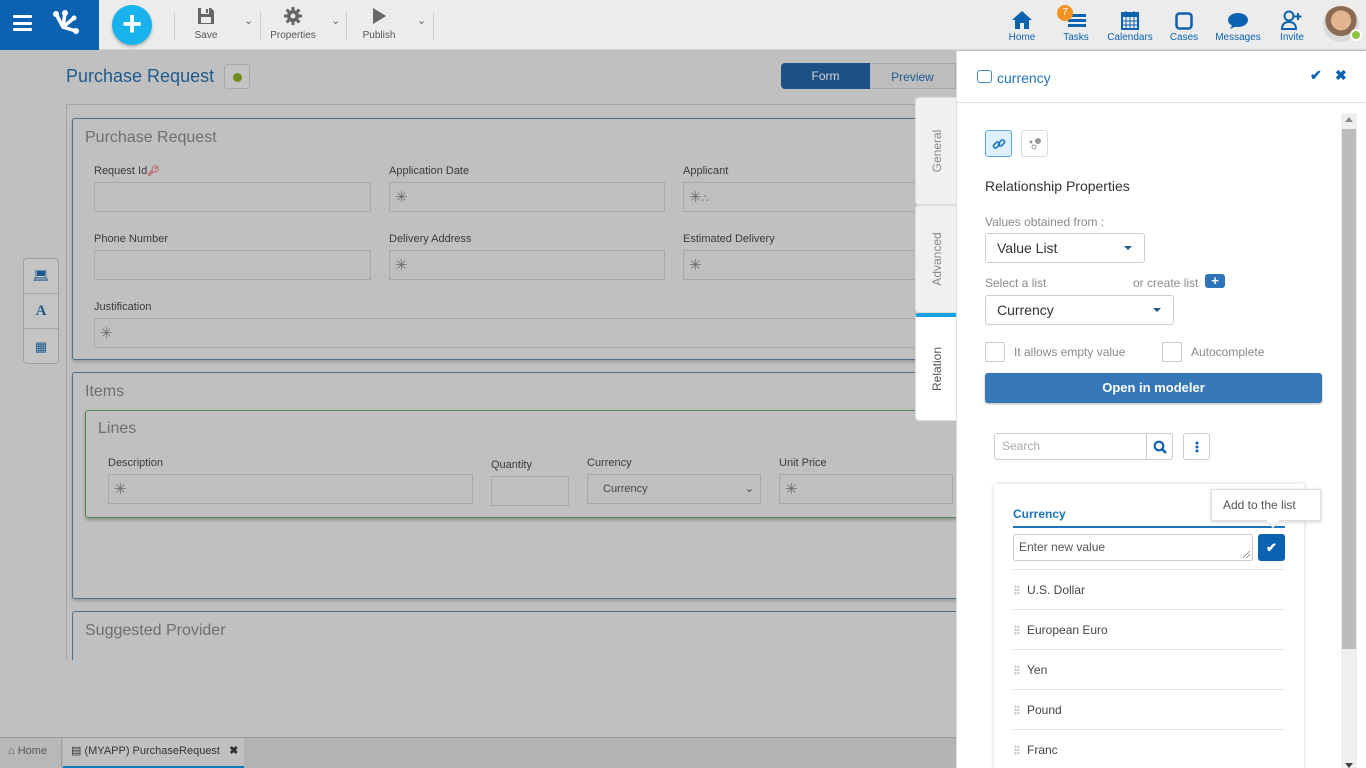  What do you see at coordinates (1149, 669) in the screenshot?
I see `list-item: Yen` at bounding box center [1149, 669].